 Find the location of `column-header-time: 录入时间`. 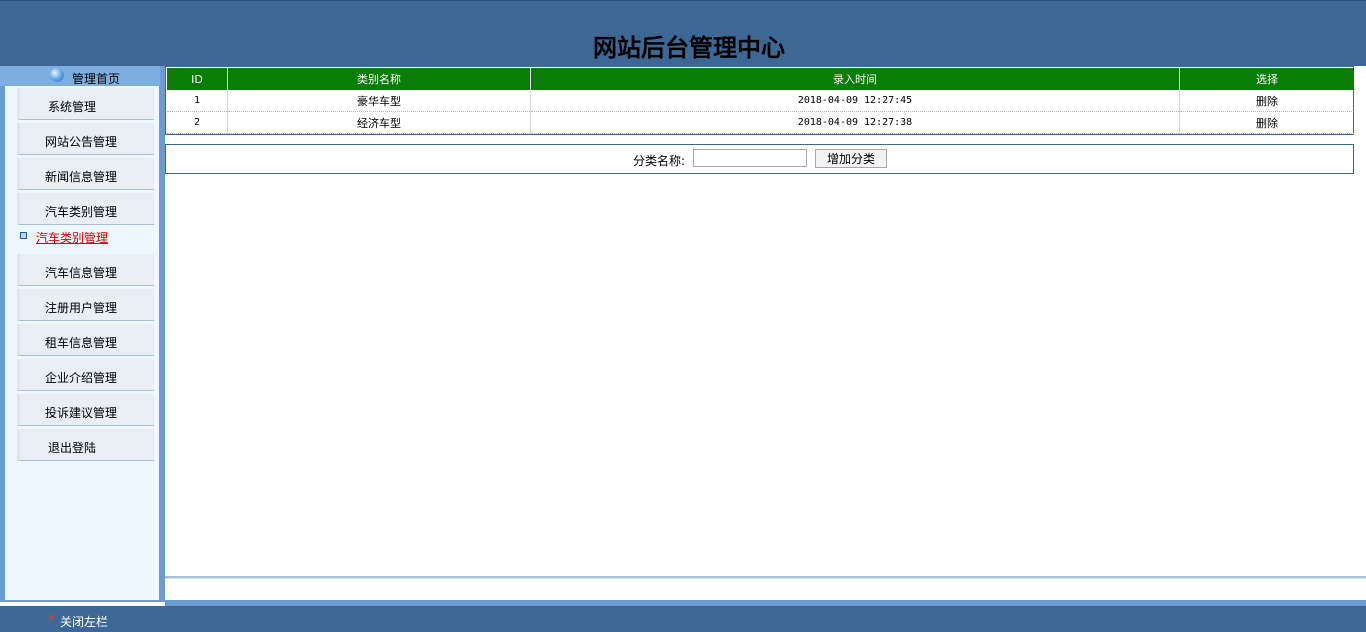

column-header-time: 录入时间 is located at coordinates (855, 79).